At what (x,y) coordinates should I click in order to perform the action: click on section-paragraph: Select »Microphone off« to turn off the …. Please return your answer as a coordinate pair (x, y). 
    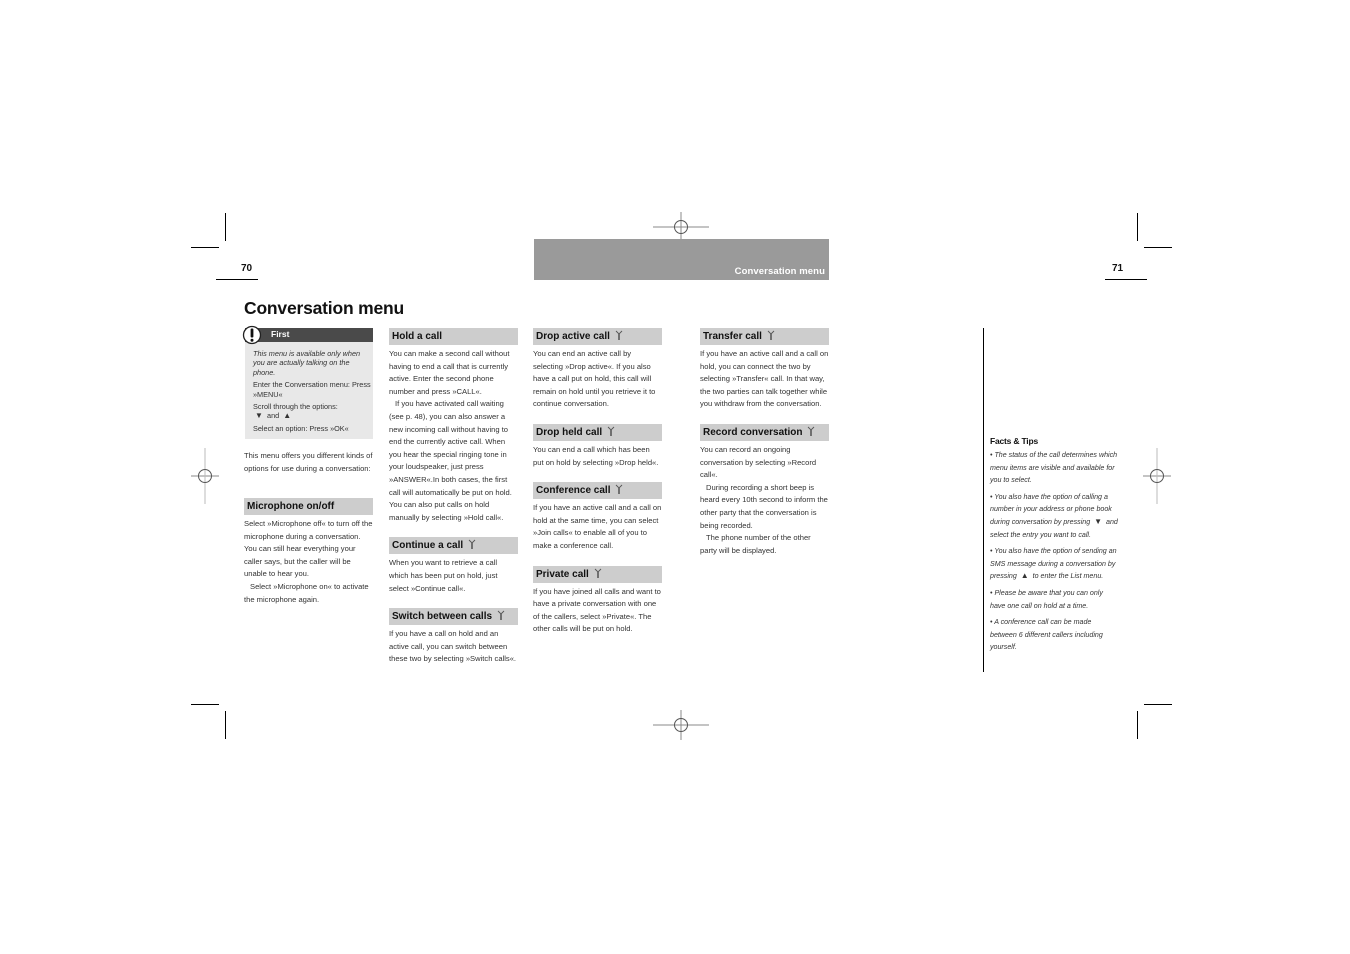
    Looking at the image, I should click on (308, 549).